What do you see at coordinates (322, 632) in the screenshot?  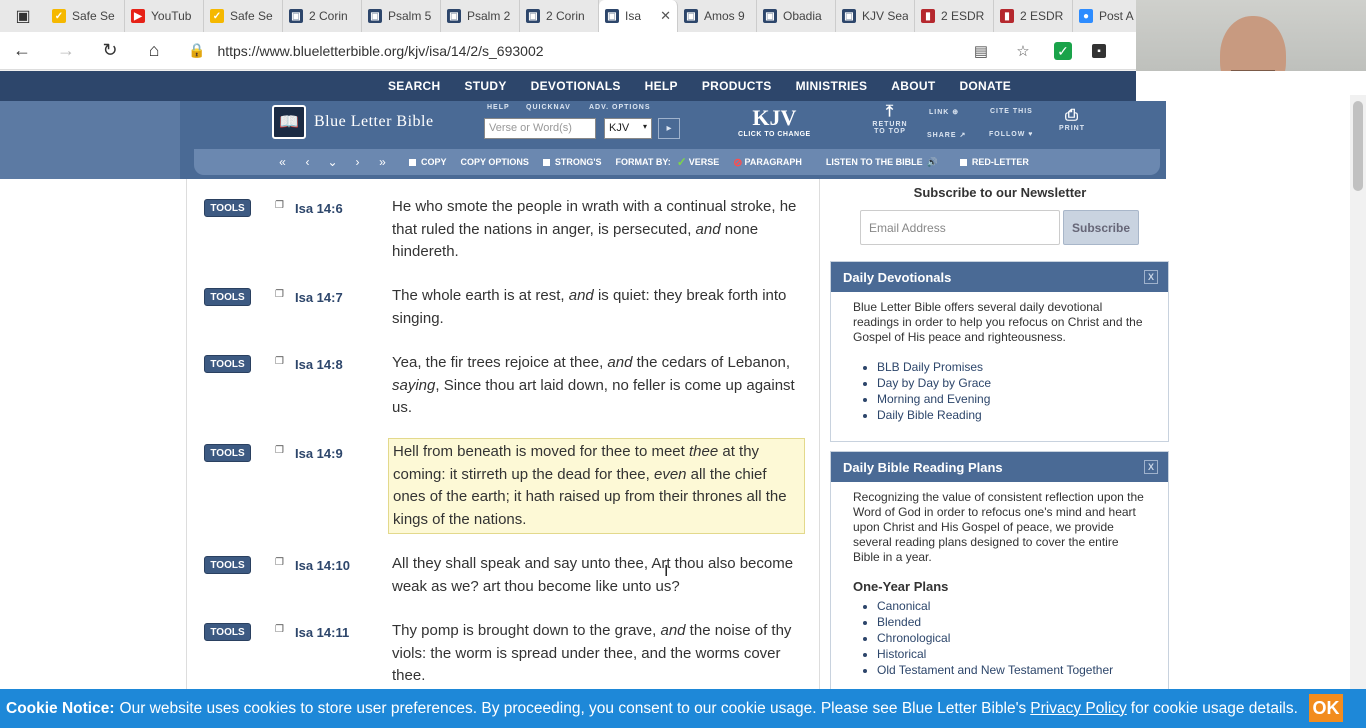 I see `verse-reference: Isa 14:11` at bounding box center [322, 632].